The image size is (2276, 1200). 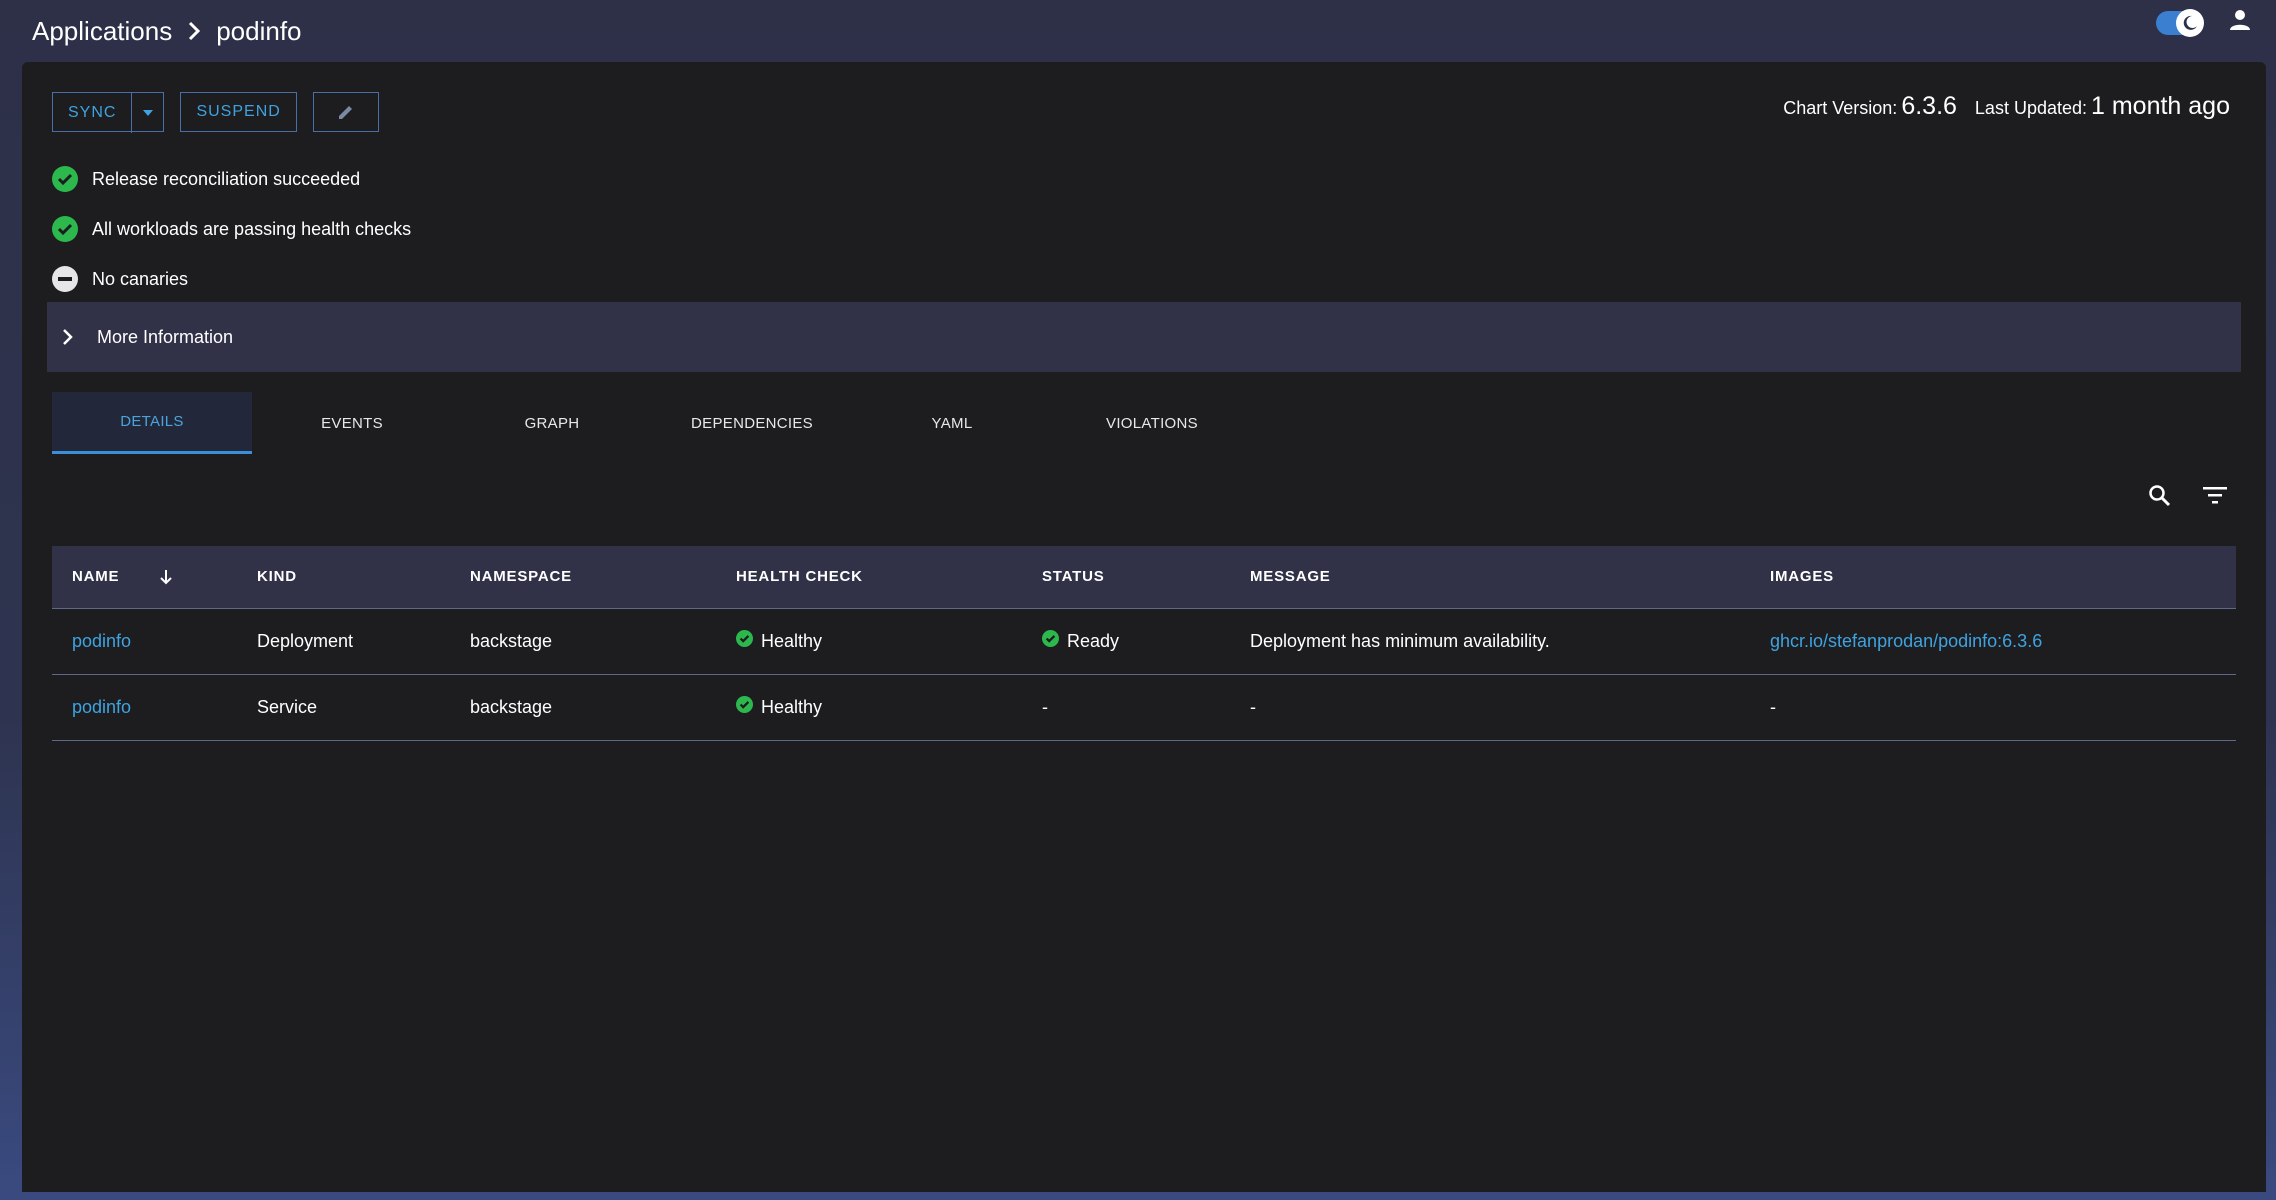 I want to click on chart-version-label: Chart Version:, so click(x=1840, y=108).